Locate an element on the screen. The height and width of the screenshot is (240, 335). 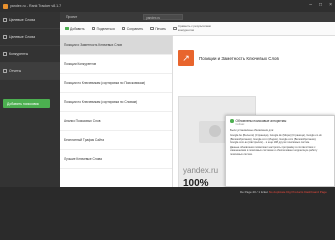
sidebar-item-target-keywords-2: Целевые Слова is located at coordinates (30, 37).